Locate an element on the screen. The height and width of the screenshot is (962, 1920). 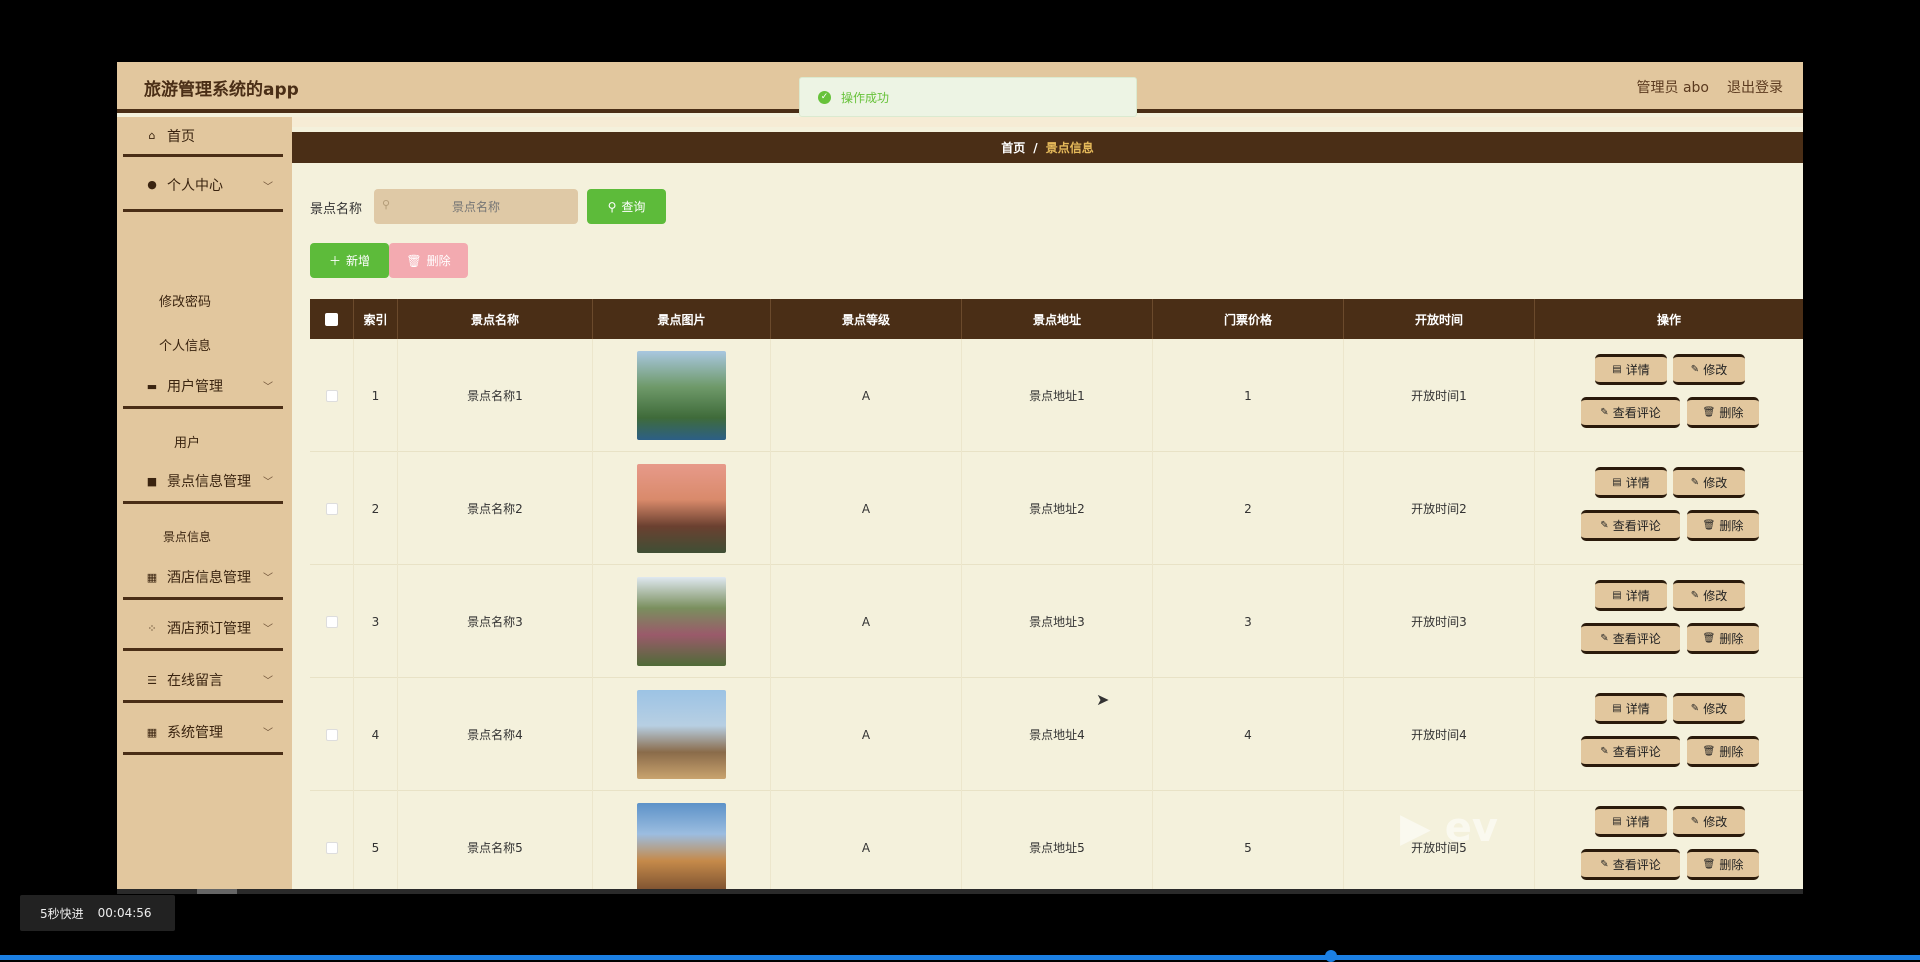
delete-button-label: 删除 is located at coordinates (438, 261).